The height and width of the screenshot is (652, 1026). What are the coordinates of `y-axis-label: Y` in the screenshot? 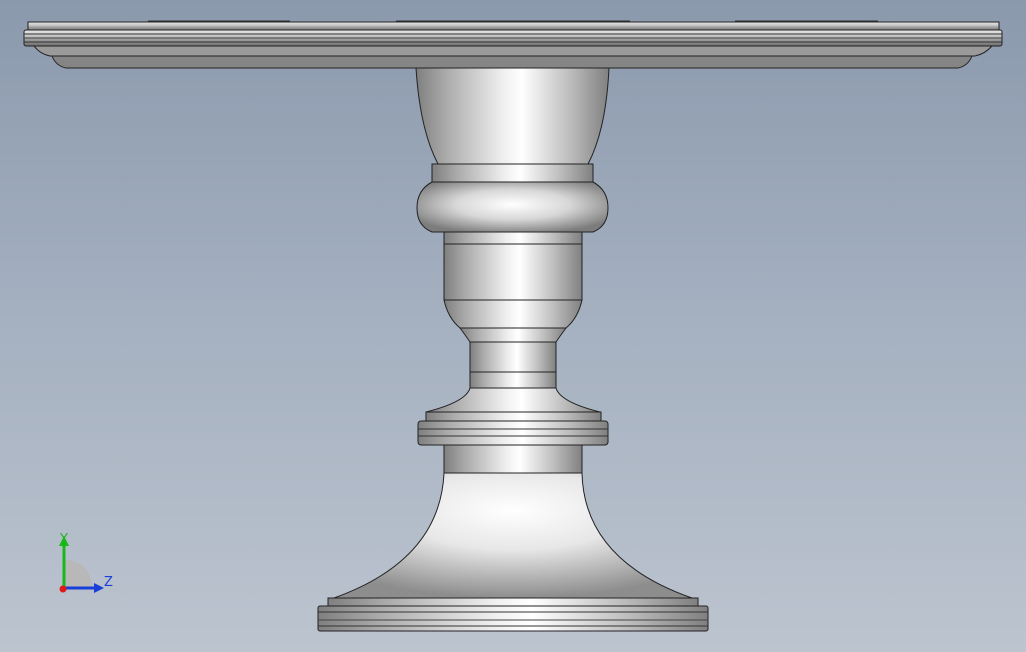 It's located at (63, 539).